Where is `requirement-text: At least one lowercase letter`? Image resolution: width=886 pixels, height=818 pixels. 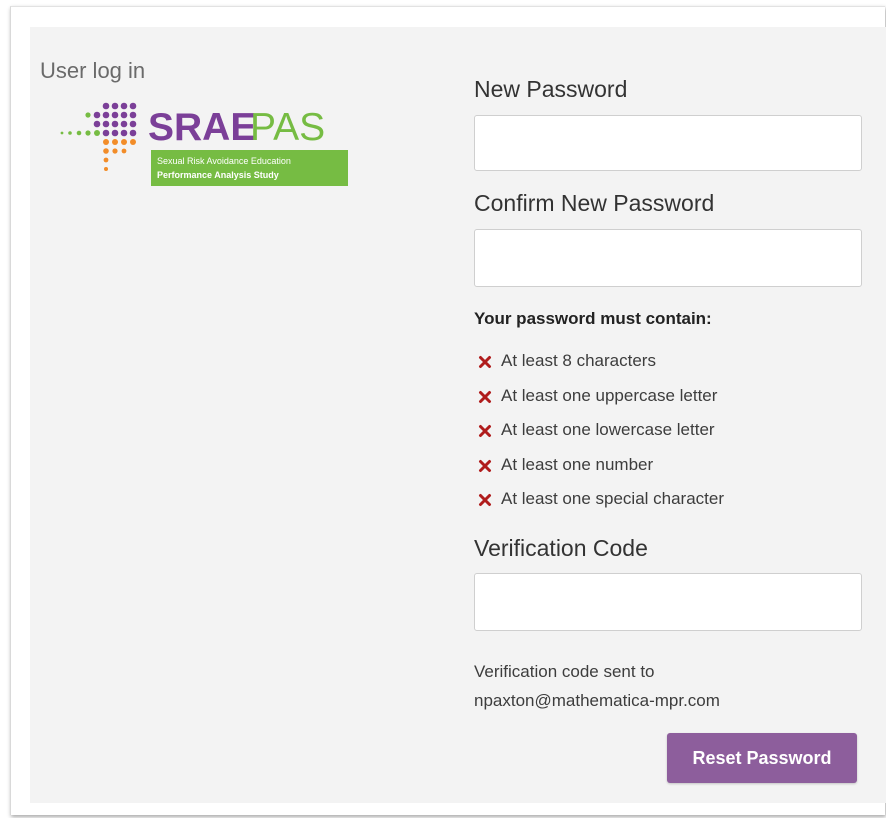 requirement-text: At least one lowercase letter is located at coordinates (608, 429).